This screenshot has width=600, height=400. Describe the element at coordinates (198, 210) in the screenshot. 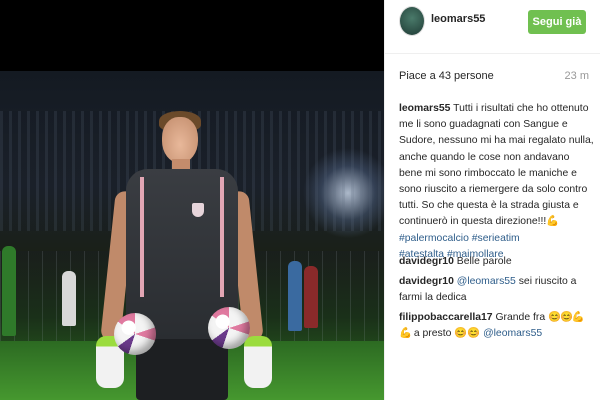

I see `club-badge-icon` at that location.